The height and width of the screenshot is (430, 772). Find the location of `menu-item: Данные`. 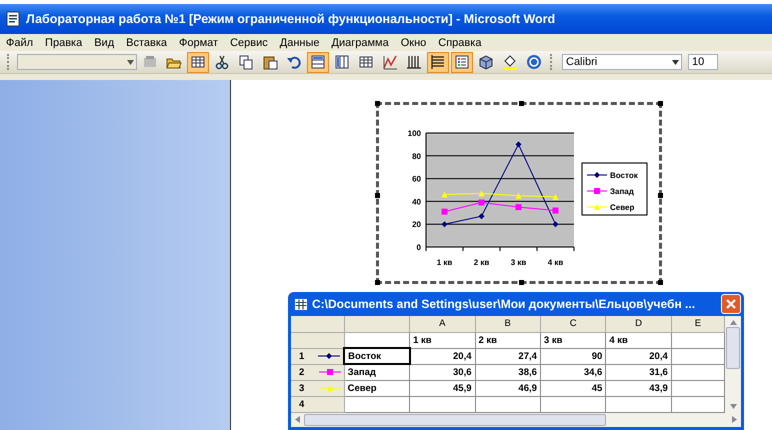

menu-item: Данные is located at coordinates (300, 42).